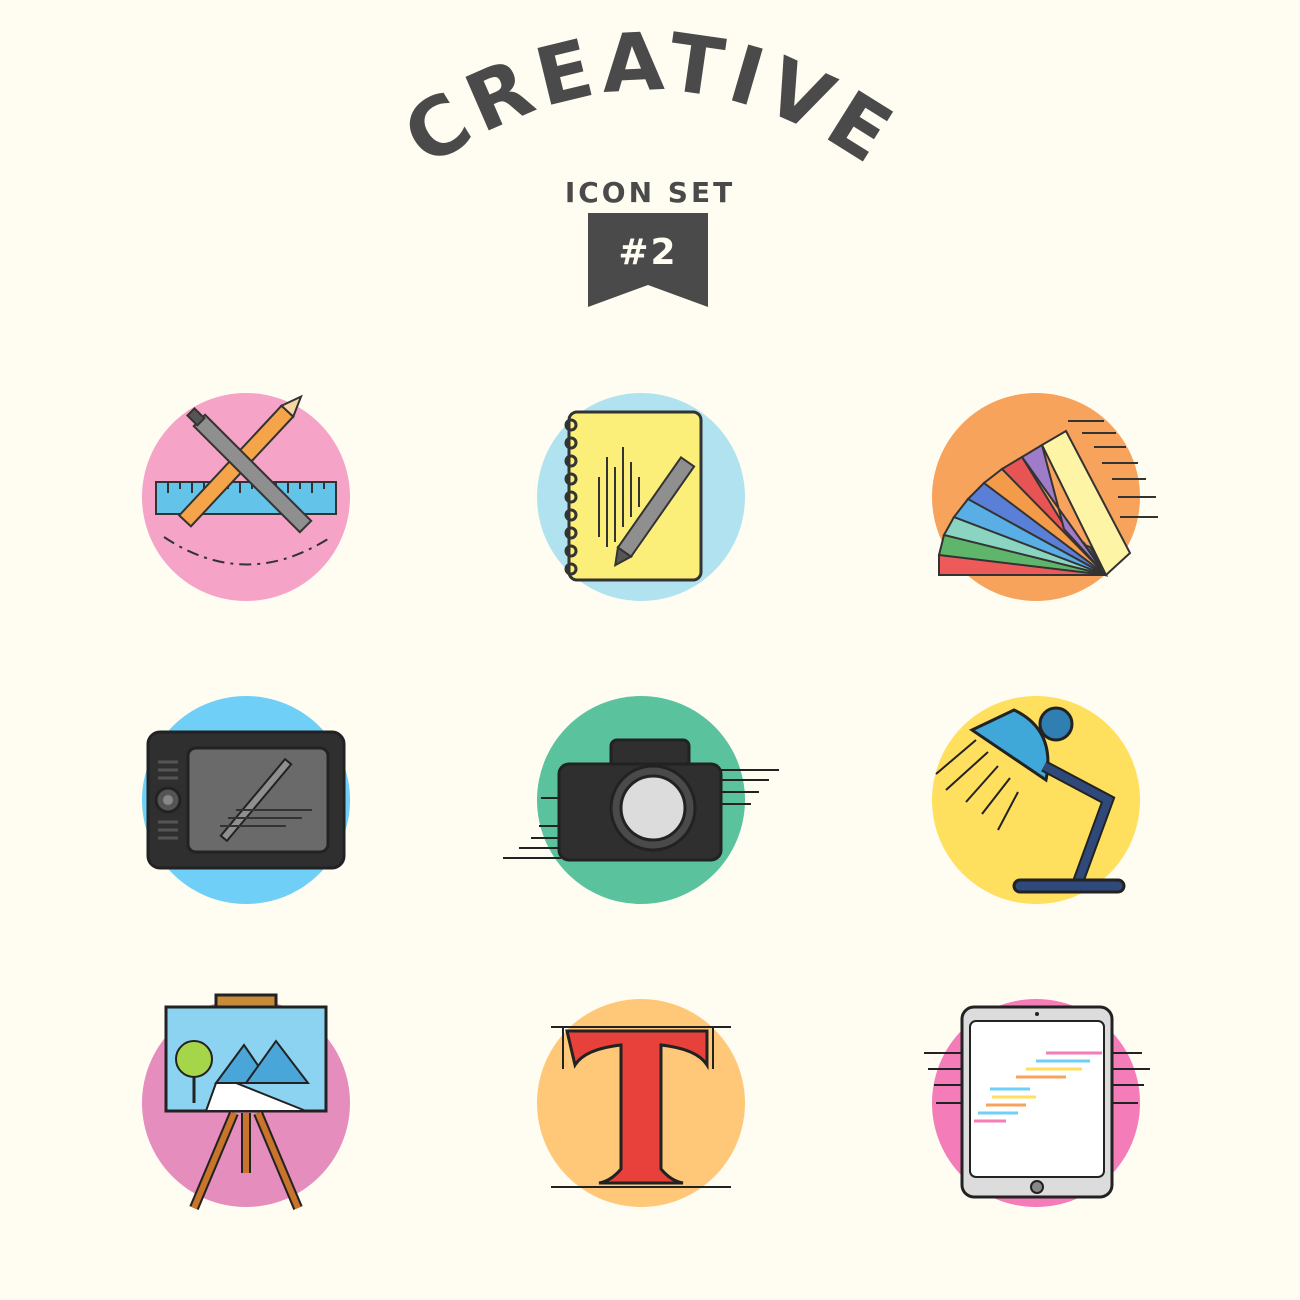 The height and width of the screenshot is (1300, 1300). I want to click on color-swatch-fan-icon, so click(1036, 497).